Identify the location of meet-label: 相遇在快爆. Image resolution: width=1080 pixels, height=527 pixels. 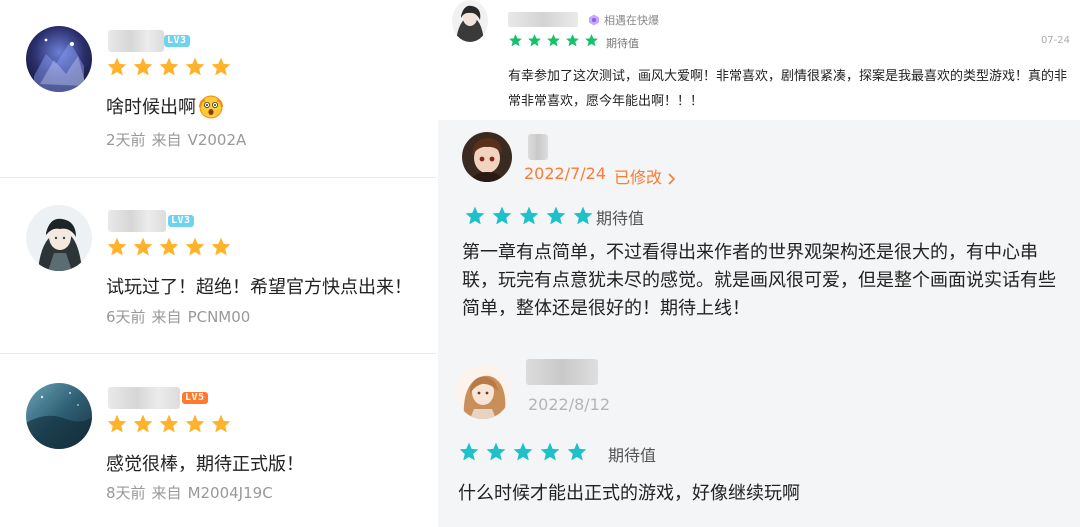
(623, 20).